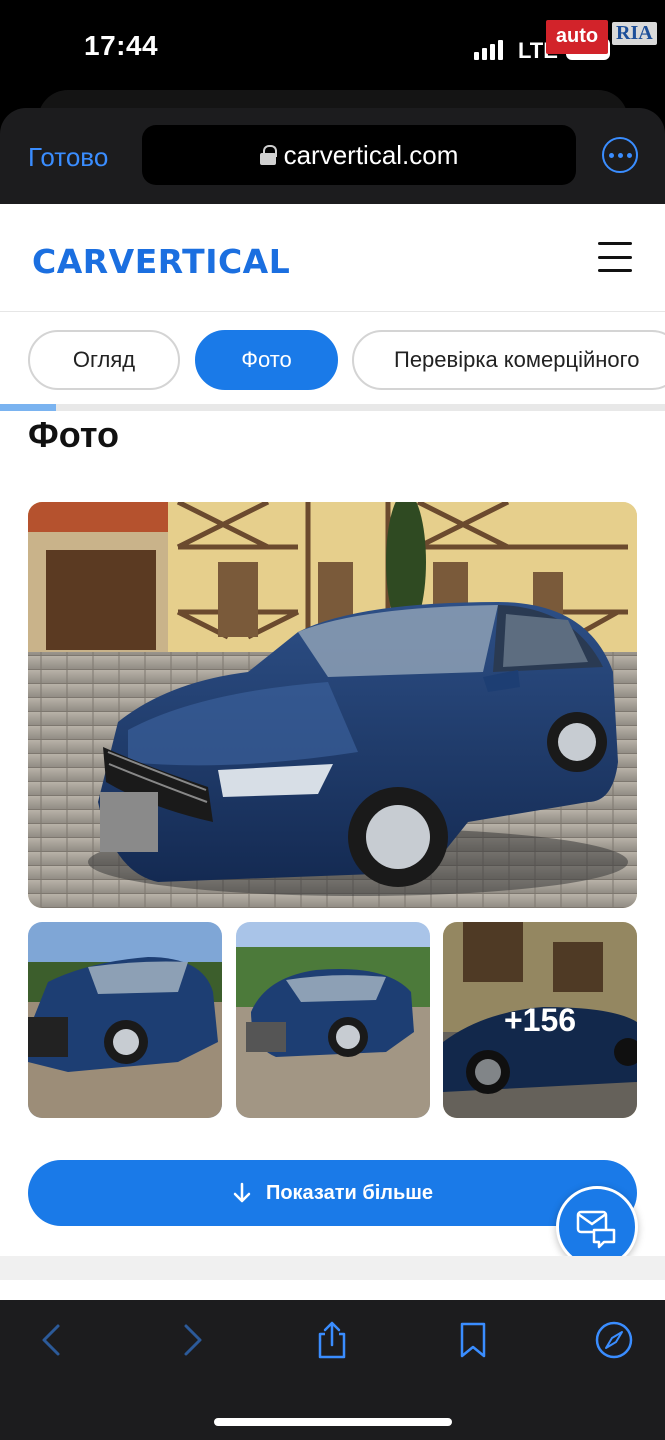 The width and height of the screenshot is (665, 1440). I want to click on share-icon, so click(332, 1340).